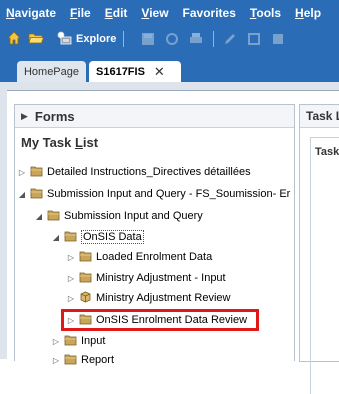 This screenshot has width=339, height=394. What do you see at coordinates (60, 142) in the screenshot?
I see `my-task-list-title: My Task List` at bounding box center [60, 142].